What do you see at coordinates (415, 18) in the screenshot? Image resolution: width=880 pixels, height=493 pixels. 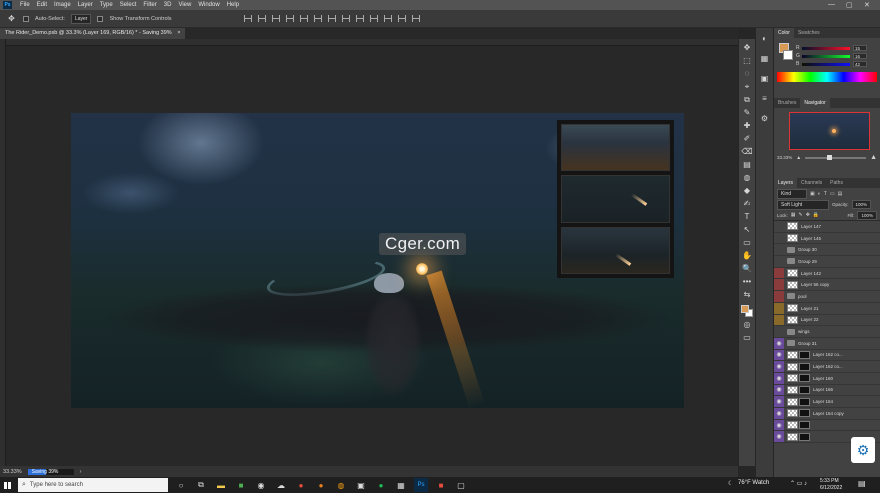 I see `auto-align-icon` at bounding box center [415, 18].